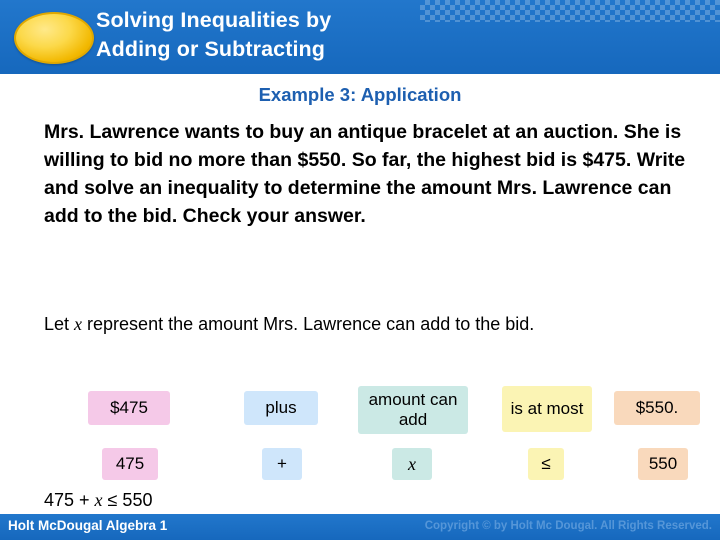 The width and height of the screenshot is (720, 540). Describe the element at coordinates (663, 464) in the screenshot. I see `symbol-box-5: 550` at that location.